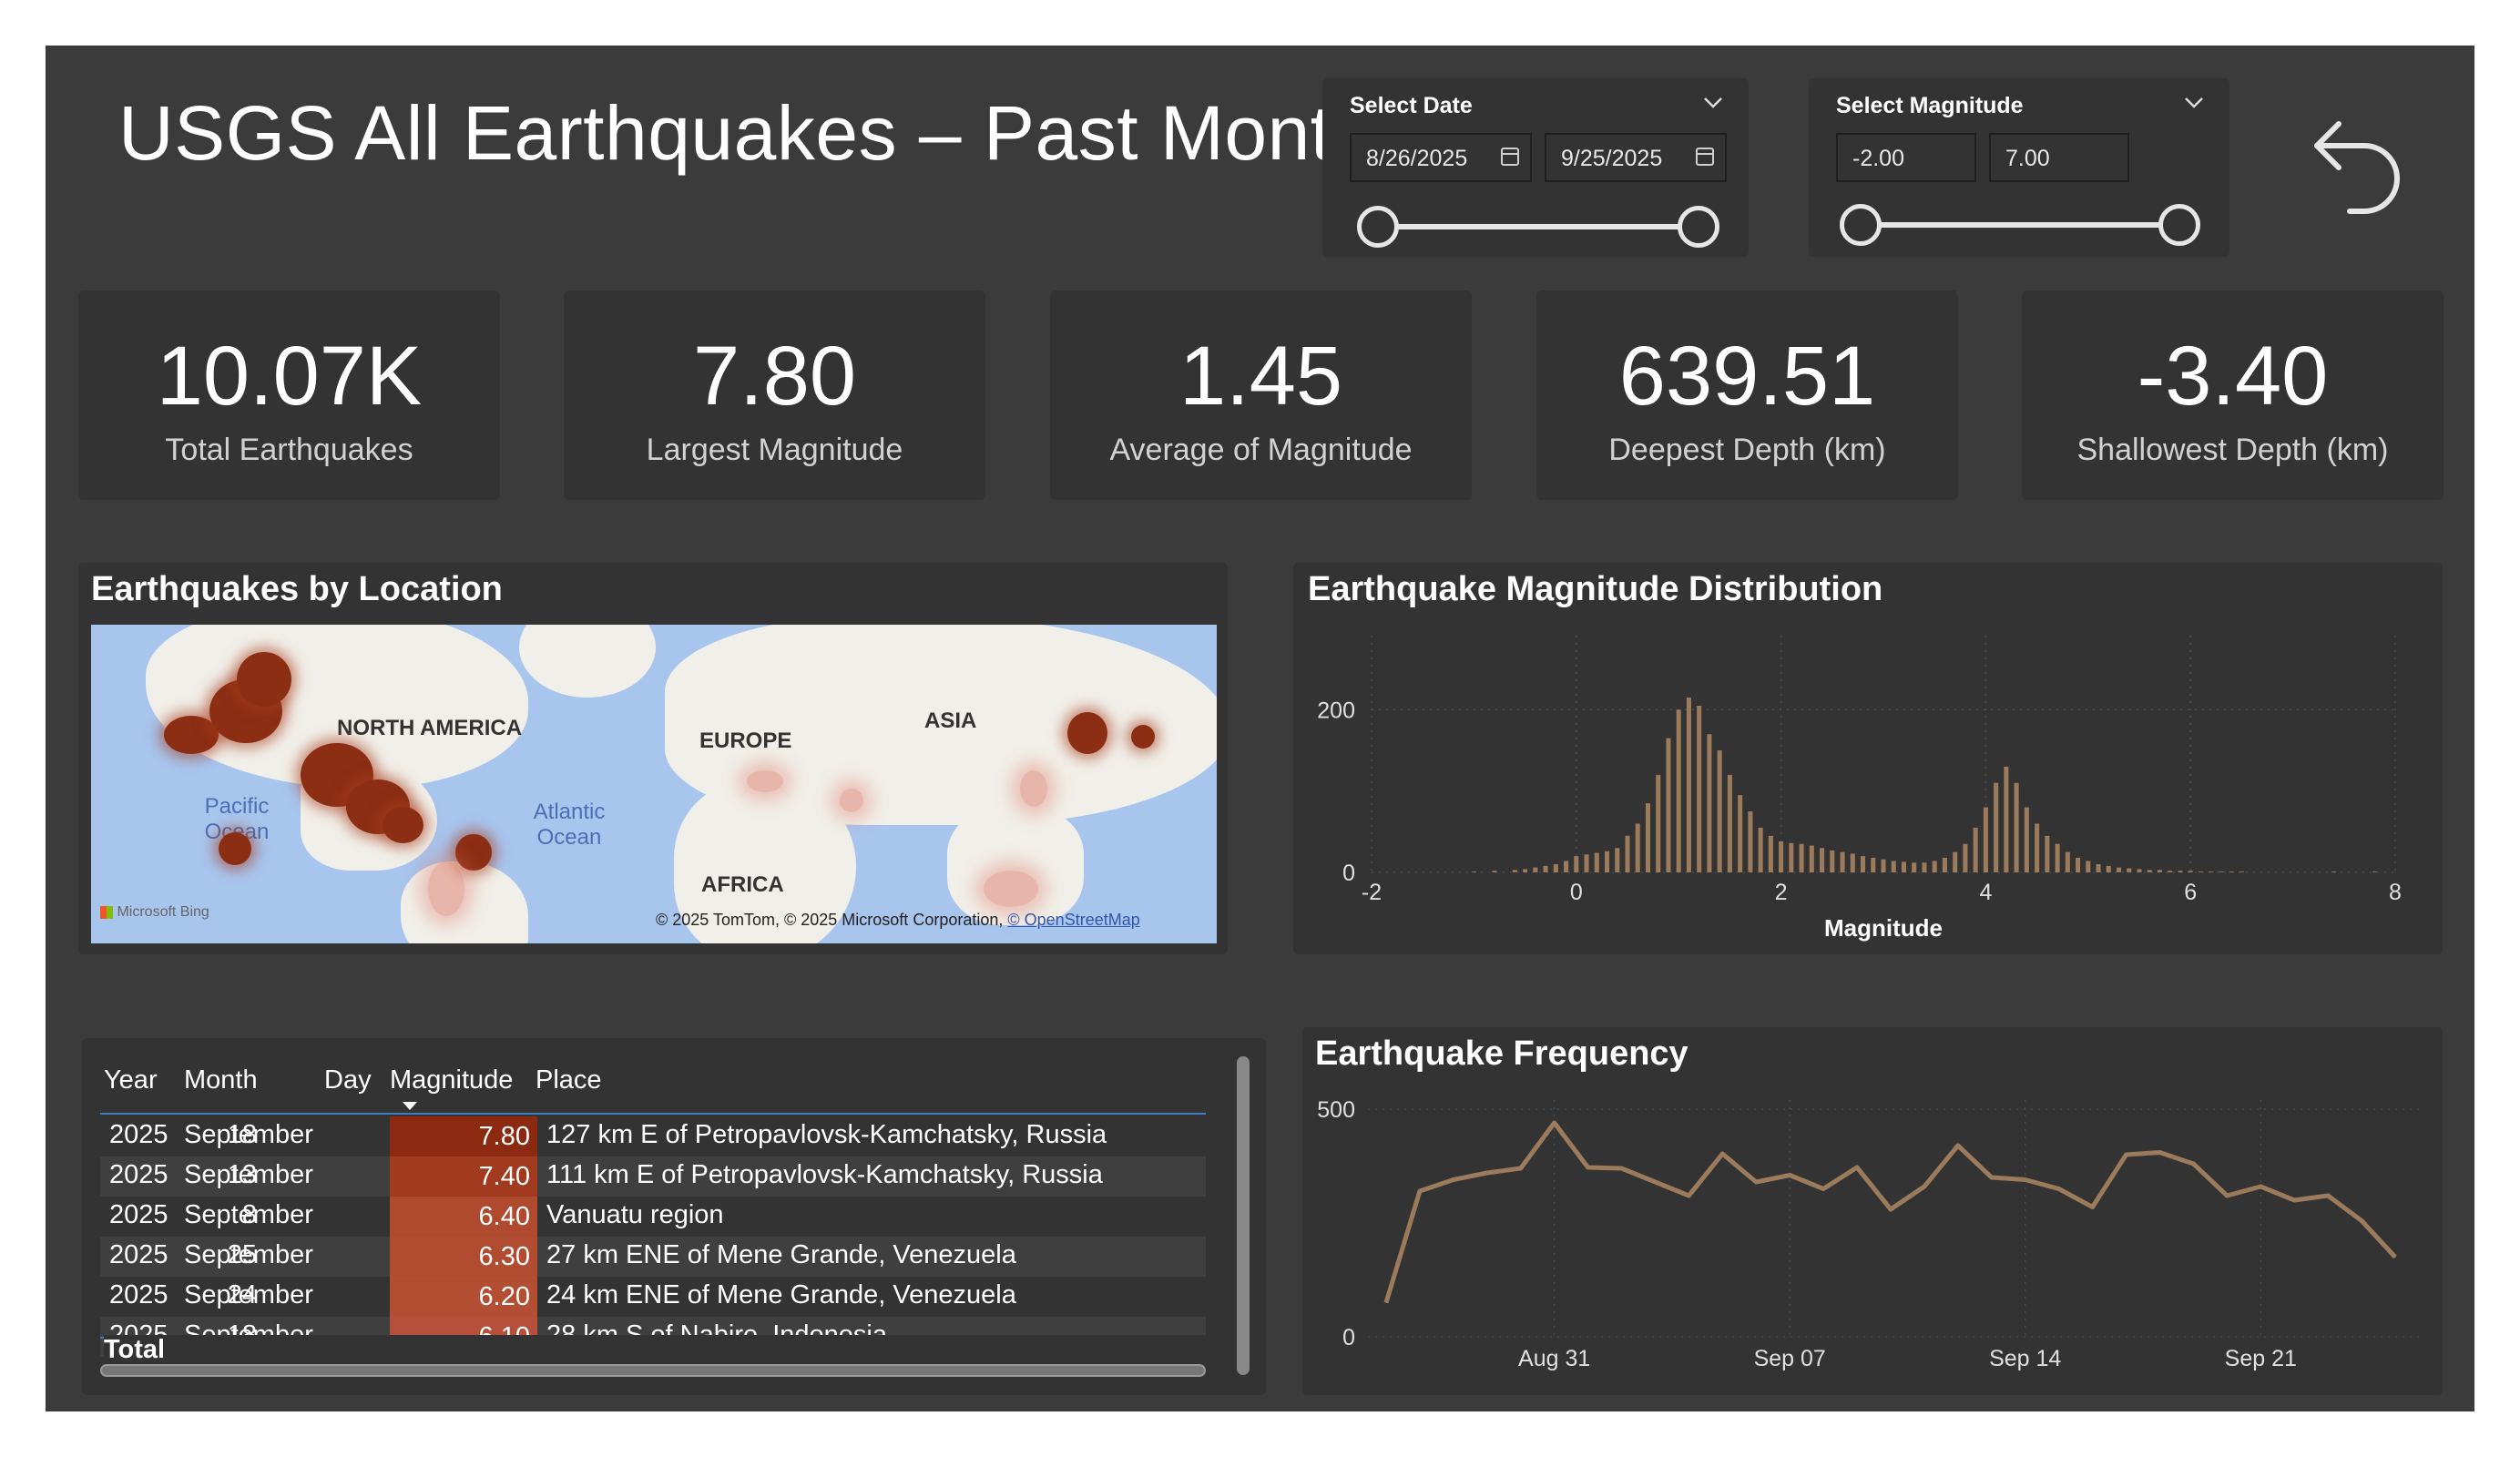 The height and width of the screenshot is (1457, 2520). I want to click on x-axis-title: Magnitude, so click(1883, 928).